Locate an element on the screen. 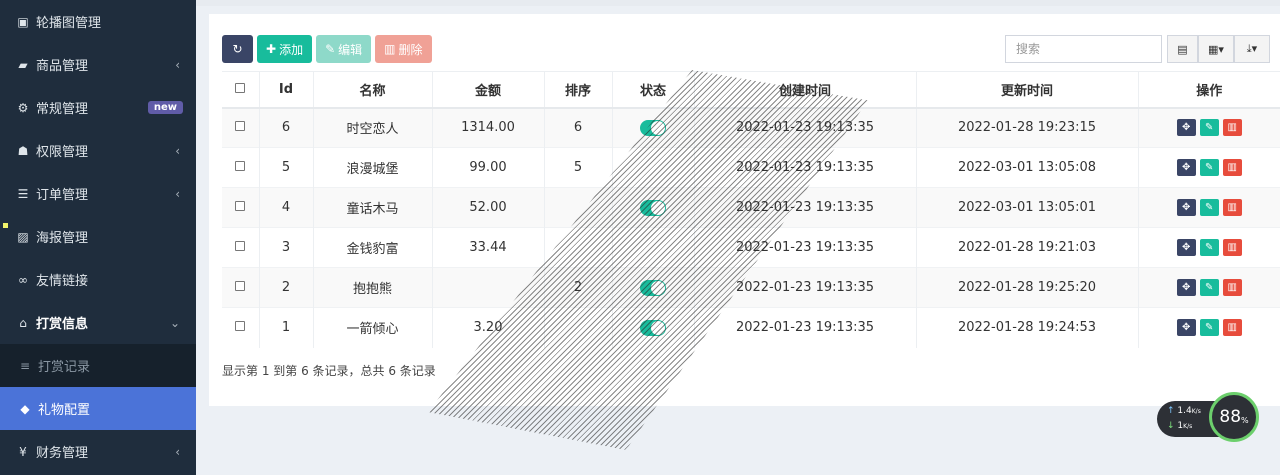 The height and width of the screenshot is (475, 1280). export-button: ⤓▾ is located at coordinates (1252, 49).